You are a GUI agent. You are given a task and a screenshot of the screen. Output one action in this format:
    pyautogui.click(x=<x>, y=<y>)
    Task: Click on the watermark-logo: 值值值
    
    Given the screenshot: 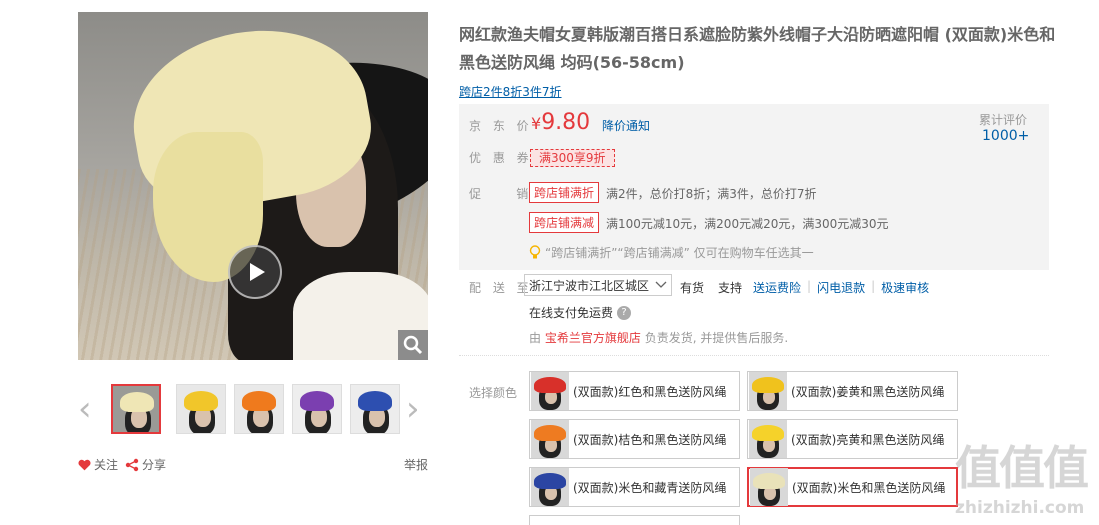 What is the action you would take?
    pyautogui.click(x=1022, y=468)
    